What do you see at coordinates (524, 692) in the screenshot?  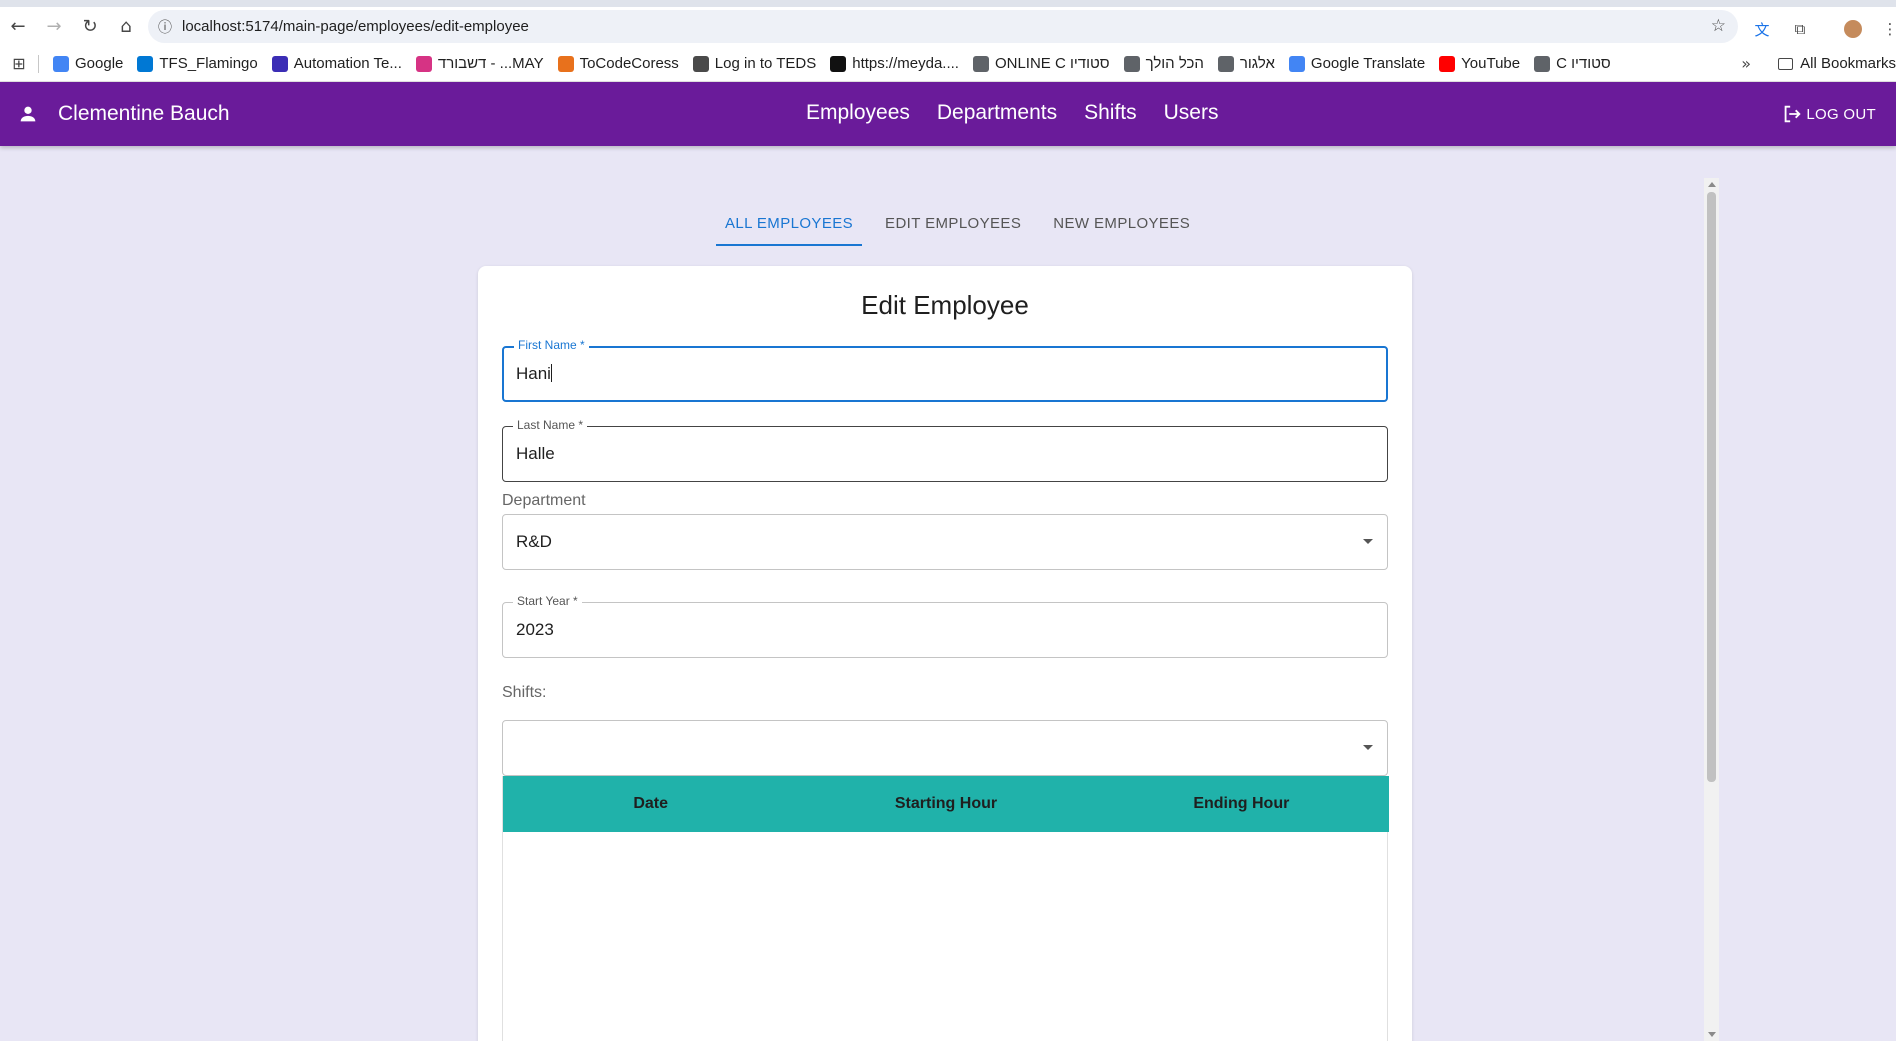 I see `shifts-label: Shifts:` at bounding box center [524, 692].